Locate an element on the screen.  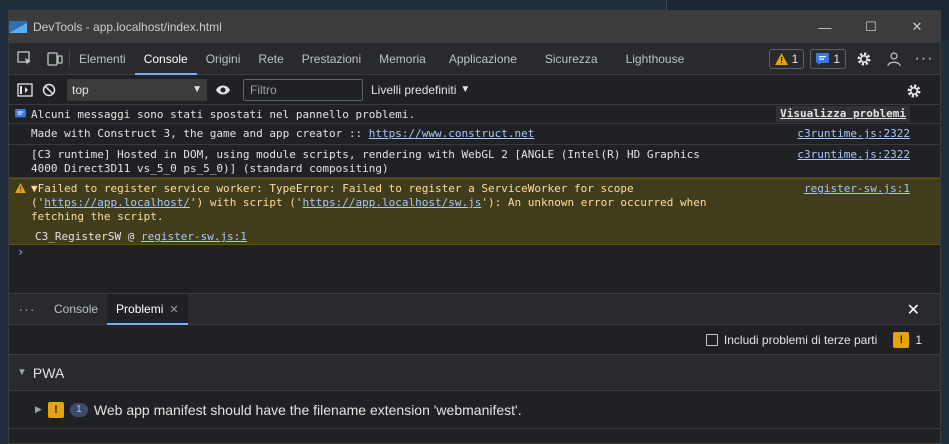
sidebar-toggle-icon is located at coordinates (25, 90).